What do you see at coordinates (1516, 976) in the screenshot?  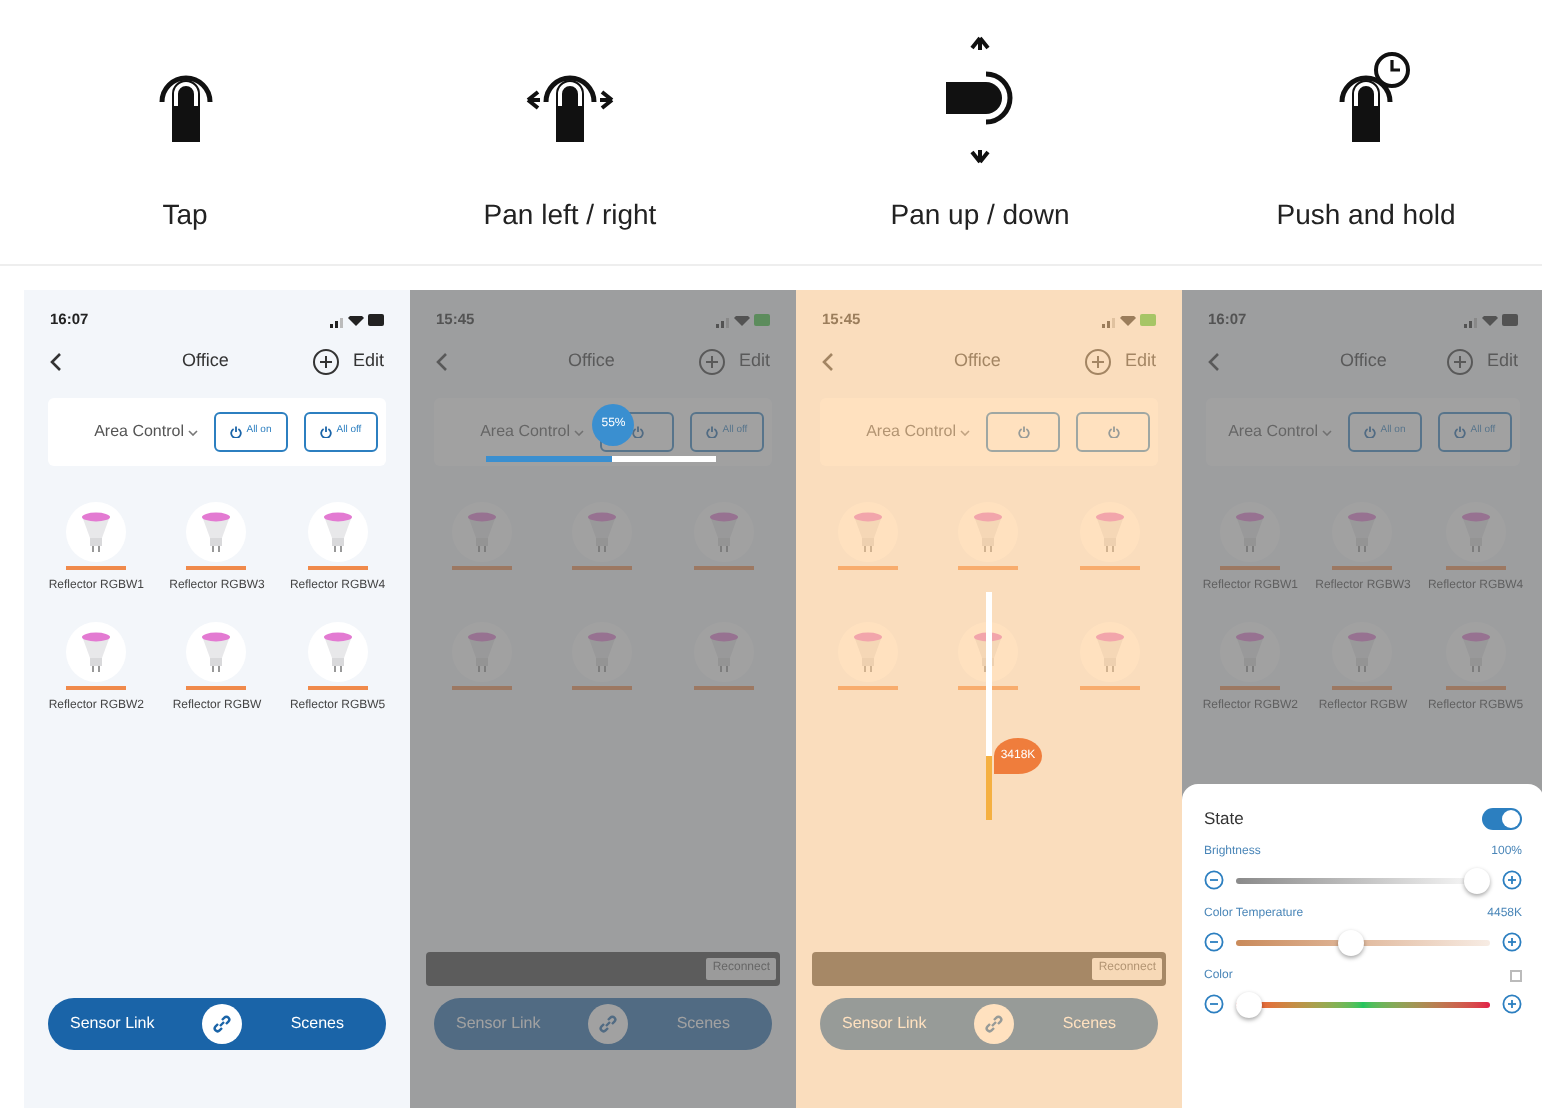 I see `color-checkbox` at bounding box center [1516, 976].